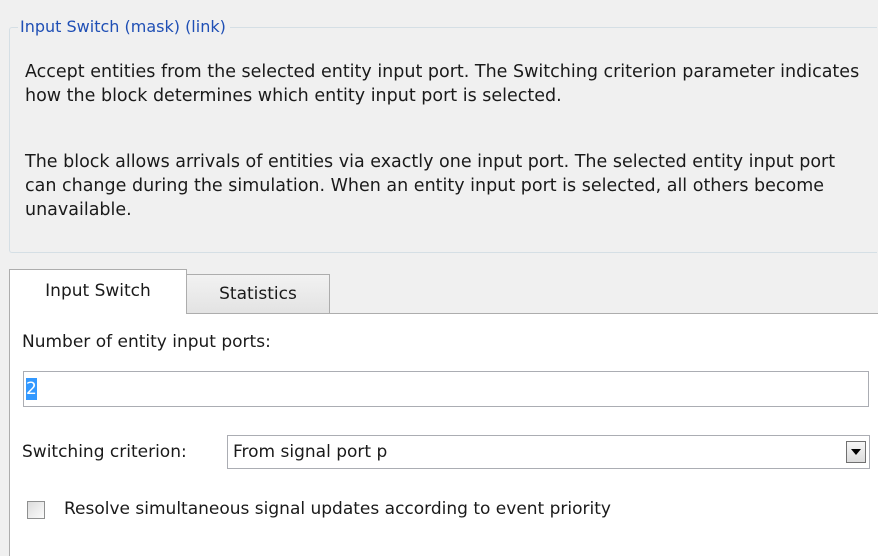  Describe the element at coordinates (98, 291) in the screenshot. I see `tab-input-switch: Input Switch` at that location.